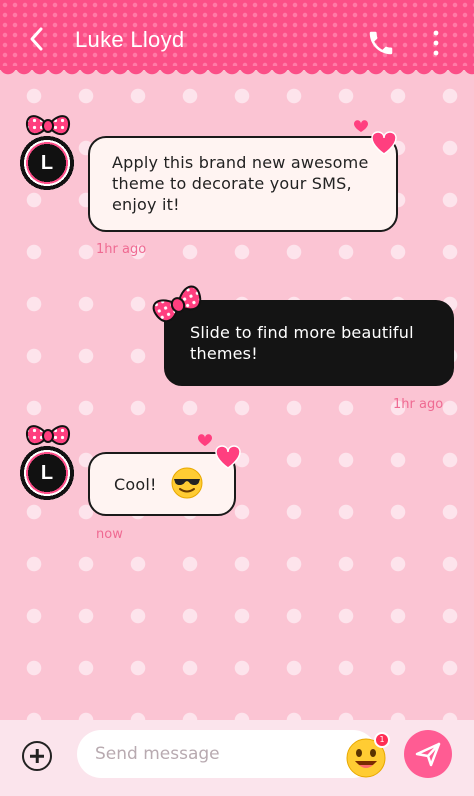 The image size is (474, 796). I want to click on add-attachment-button, so click(37, 756).